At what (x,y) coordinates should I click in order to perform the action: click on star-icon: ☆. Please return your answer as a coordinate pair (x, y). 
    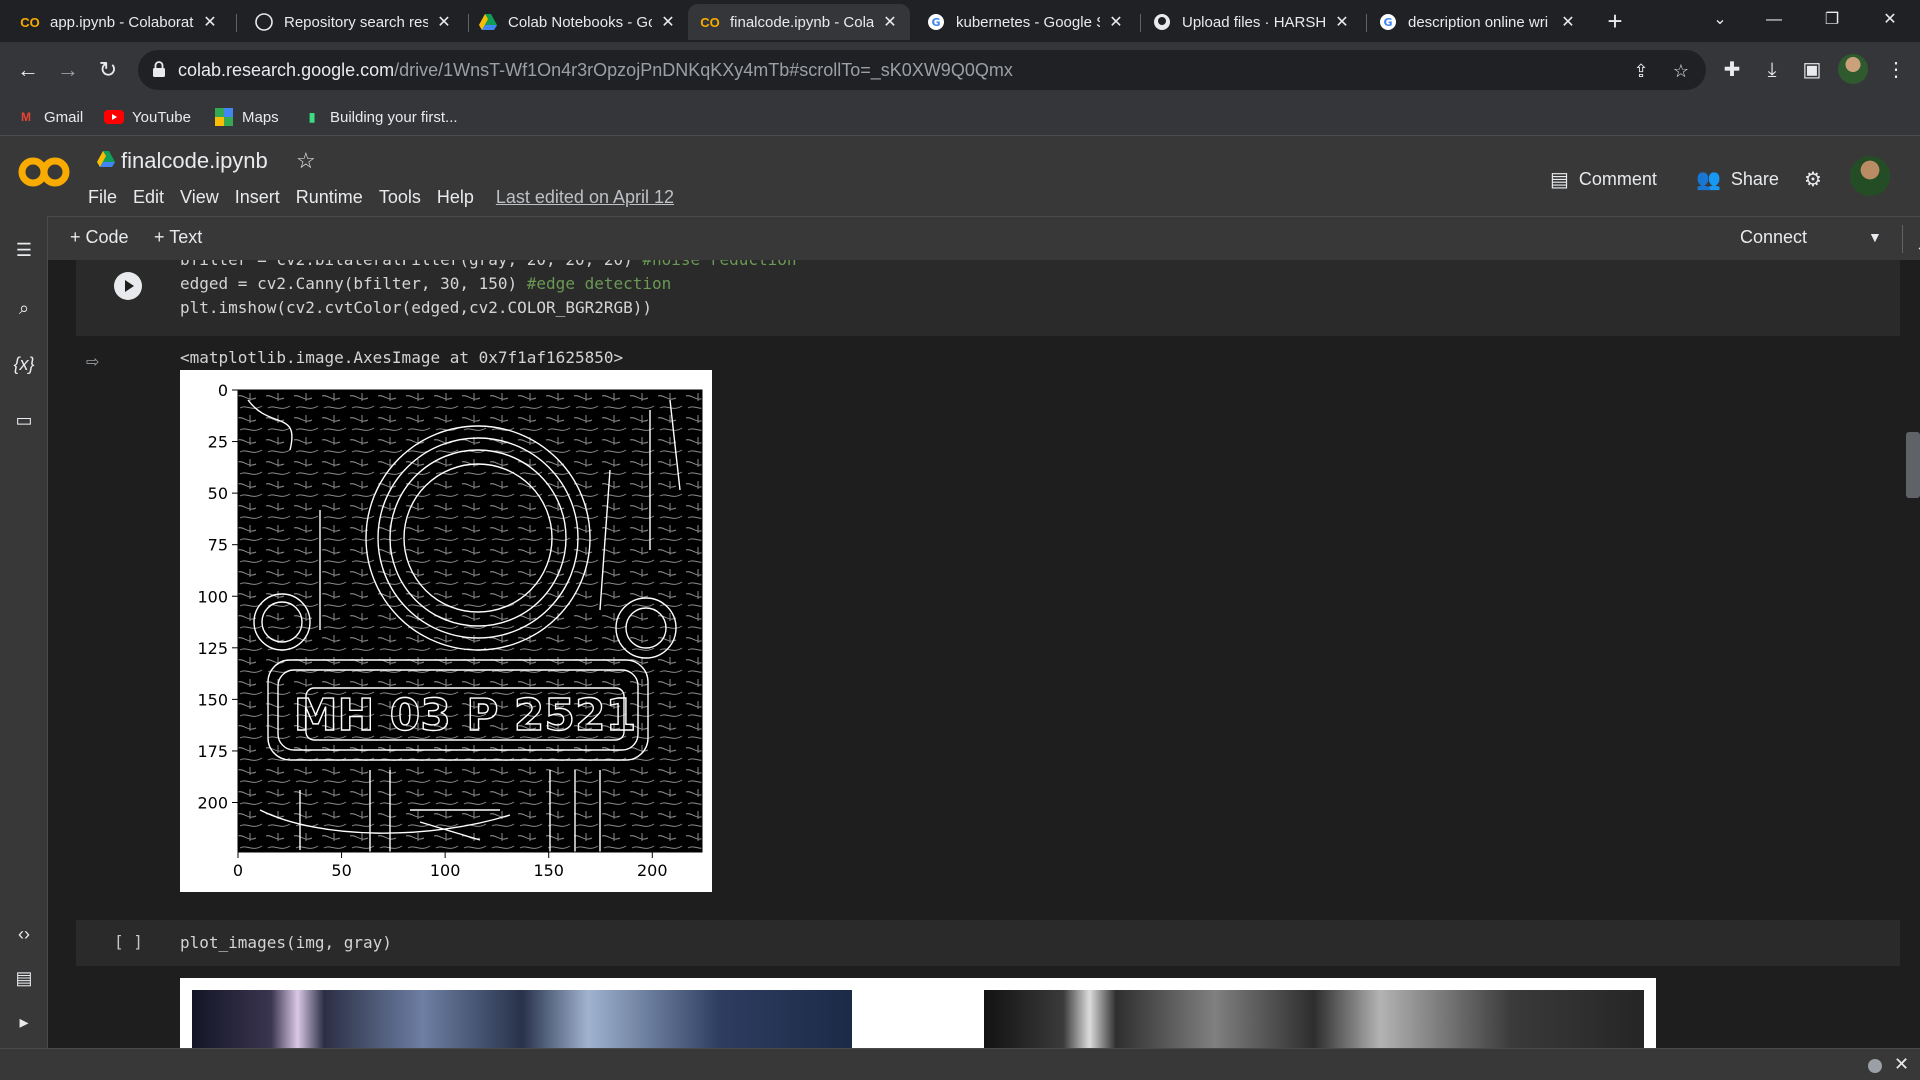
    Looking at the image, I should click on (306, 161).